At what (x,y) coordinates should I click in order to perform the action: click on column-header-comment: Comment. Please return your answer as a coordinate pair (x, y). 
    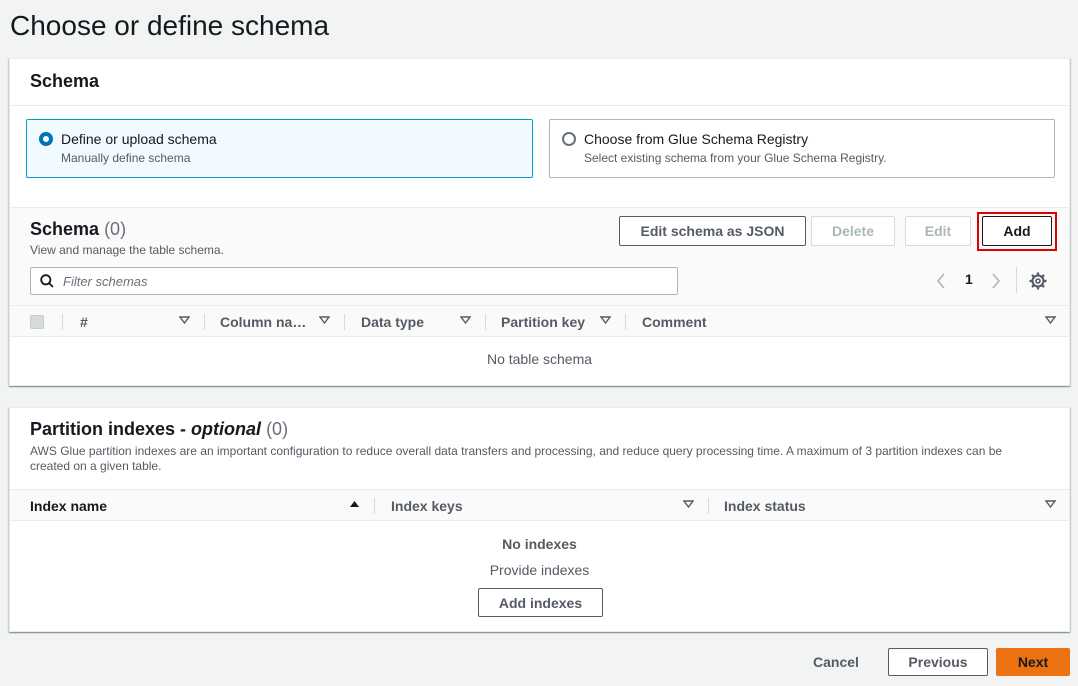
    Looking at the image, I should click on (674, 322).